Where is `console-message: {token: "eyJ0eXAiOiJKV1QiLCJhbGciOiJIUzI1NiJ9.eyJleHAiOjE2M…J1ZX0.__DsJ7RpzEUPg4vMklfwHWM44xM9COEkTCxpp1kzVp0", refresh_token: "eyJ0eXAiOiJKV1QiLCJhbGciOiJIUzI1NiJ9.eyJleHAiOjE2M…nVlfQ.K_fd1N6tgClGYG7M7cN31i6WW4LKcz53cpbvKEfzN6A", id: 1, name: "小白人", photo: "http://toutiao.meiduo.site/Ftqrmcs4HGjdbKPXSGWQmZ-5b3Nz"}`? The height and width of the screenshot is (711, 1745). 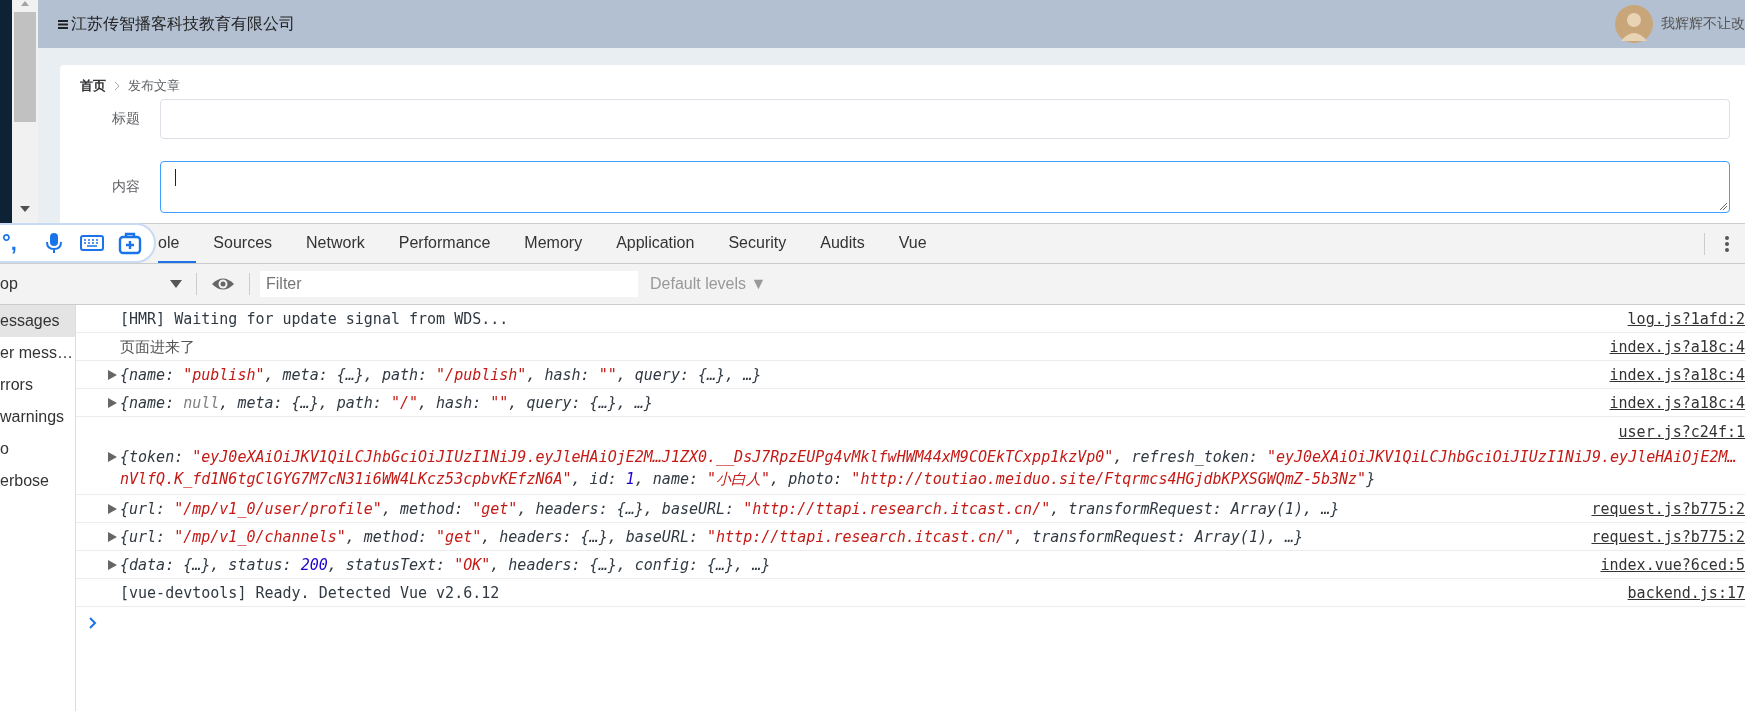
console-message: {token: "eyJ0eXAiOiJKV1QiLCJhbGciOiJIUzI1NiJ9.eyJleHAiOjE2M…J1ZX0.__DsJ7RpzEUPg4vMklfwHWM44xM9COEkTCxpp1kzVp0", refresh_token: "eyJ0eXAiOiJKV1QiLCJhbGciOiJIUzI1NiJ9.eyJleHAiOjE2M…nVlfQ.K_fd1N6tgClGYG7M7cN31i6WW4LKcz53cpbvKEfzN6A", id: 1, name: "小白人", photo: "http://toutiao.meiduo.site/Ftqrmcs4HGjdbKPXSGWQmZ-5b3Nz"} is located at coordinates (929, 468).